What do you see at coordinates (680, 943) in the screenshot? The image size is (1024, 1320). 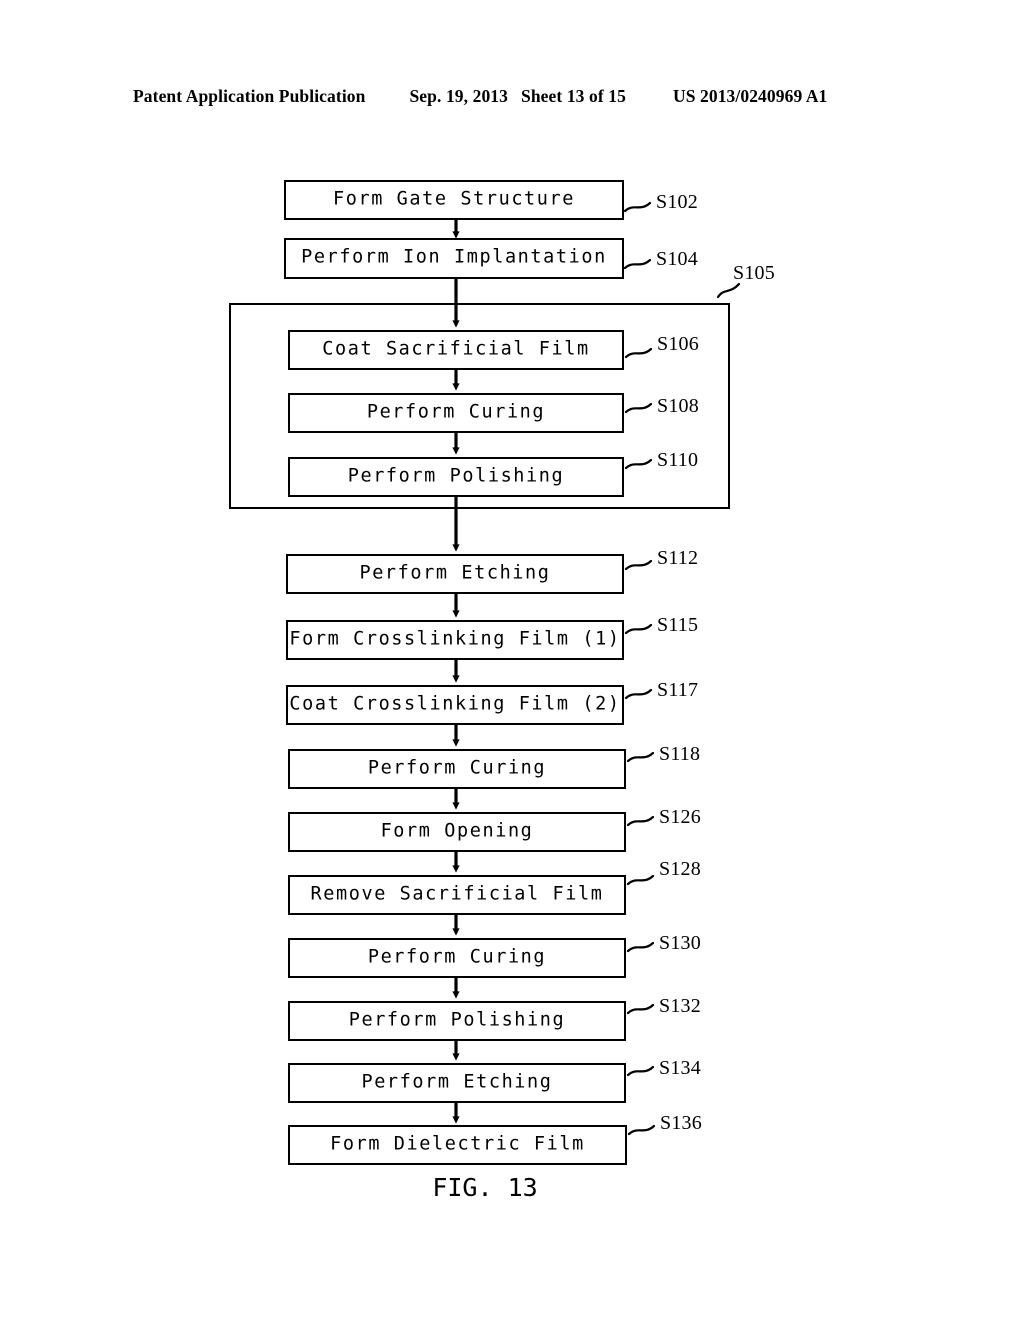 I see `ref-label-s130: S130` at bounding box center [680, 943].